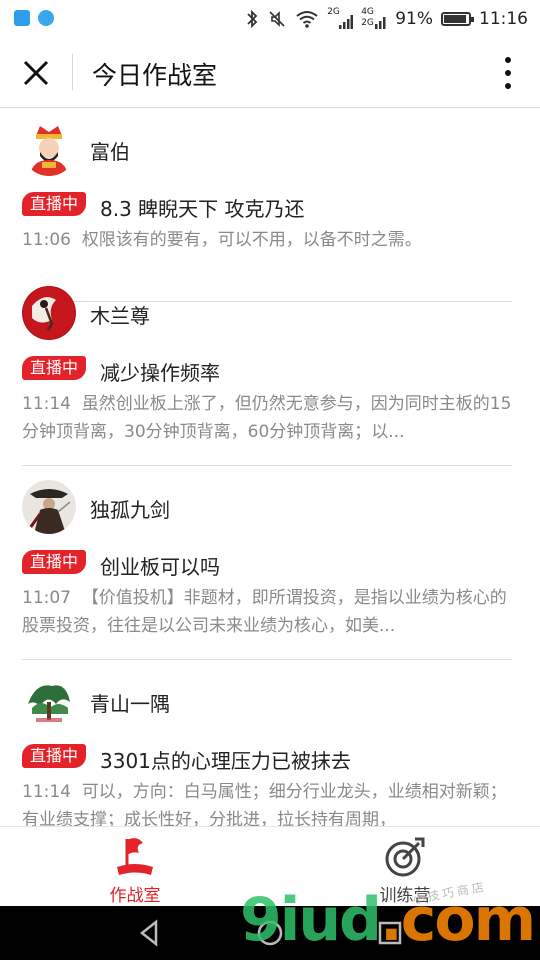 This screenshot has width=540, height=960. What do you see at coordinates (270, 866) in the screenshot?
I see `bottom-tab-bar: 作战室 训练营` at bounding box center [270, 866].